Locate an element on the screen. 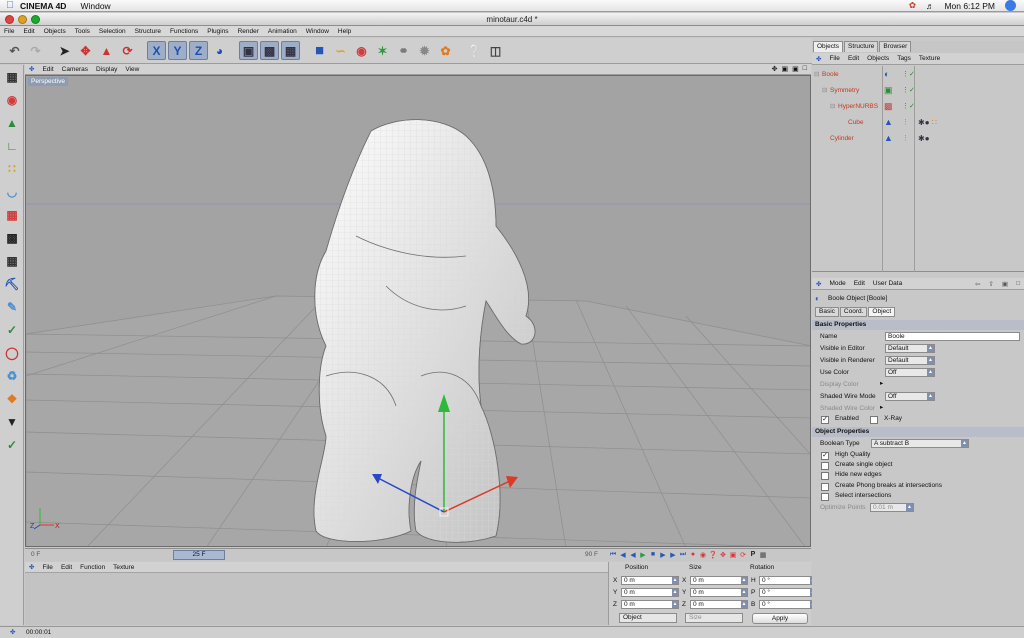 The width and height of the screenshot is (1024, 638). texture-mode-icon: ▩ is located at coordinates (12, 238).